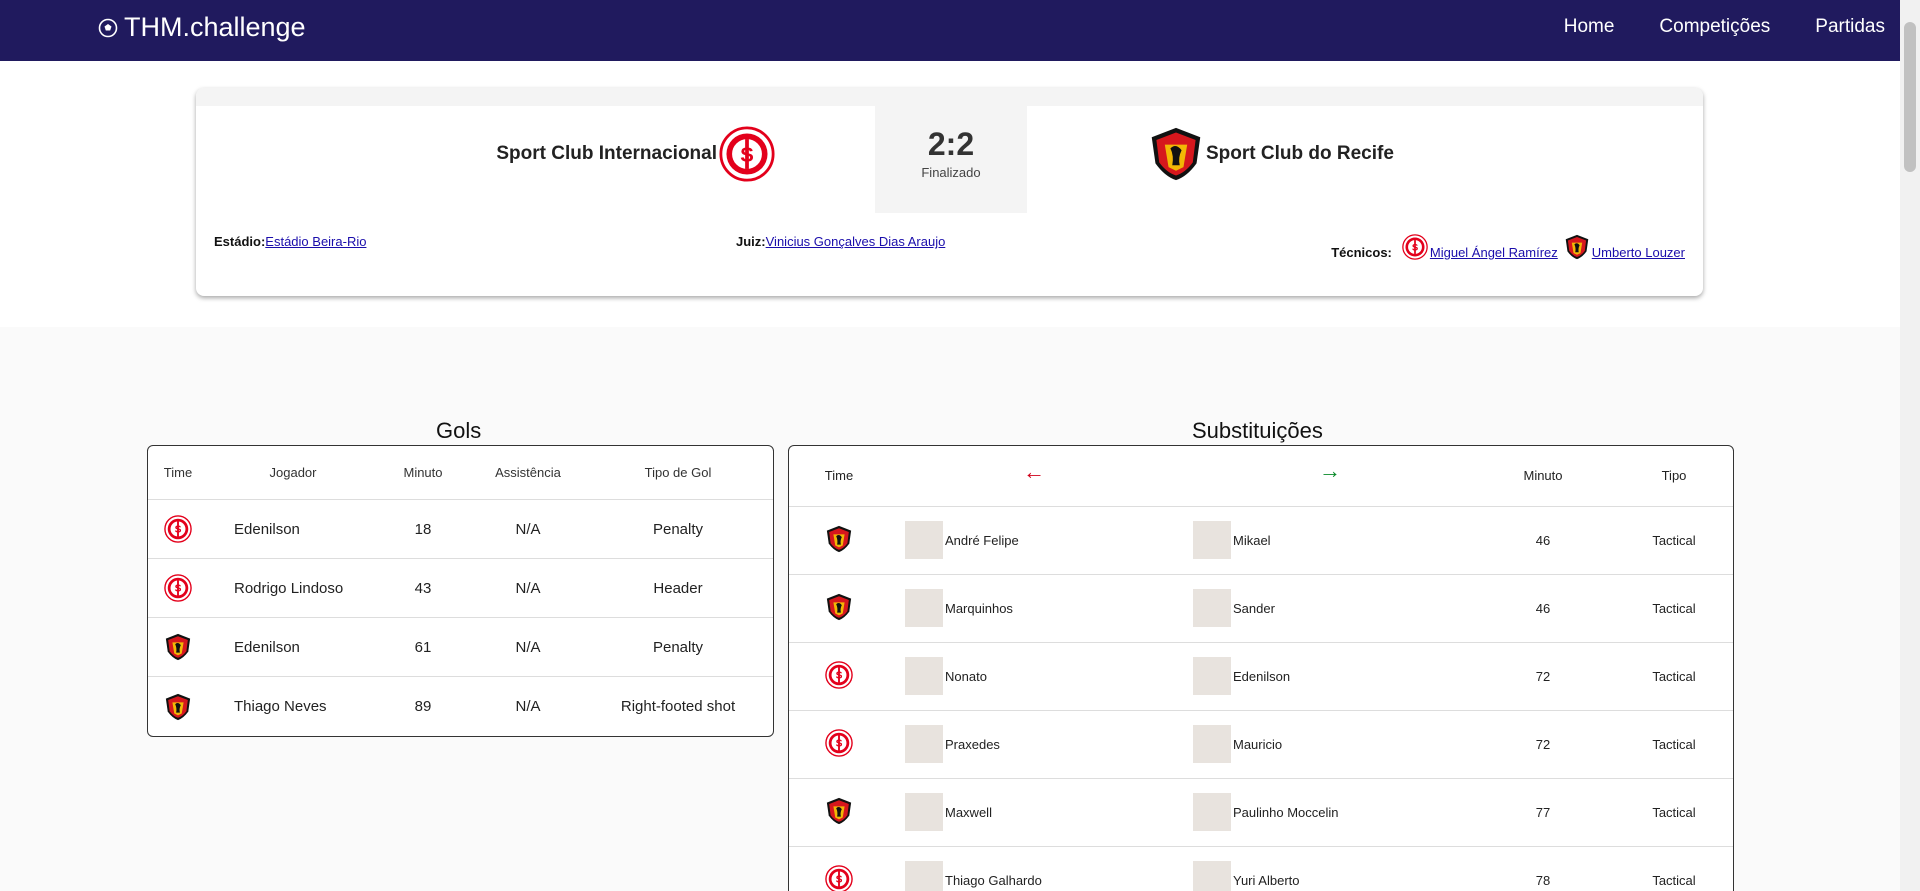 This screenshot has height=891, width=1920. What do you see at coordinates (979, 608) in the screenshot?
I see `player-out: Marquinhos` at bounding box center [979, 608].